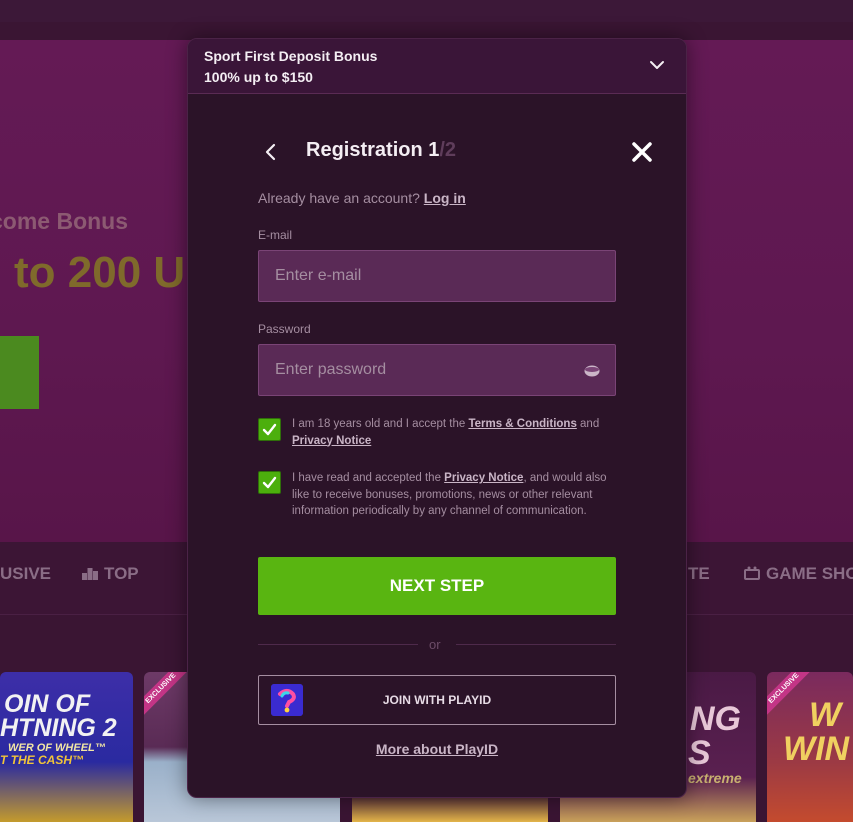  What do you see at coordinates (752, 573) in the screenshot?
I see `game-show-icon` at bounding box center [752, 573].